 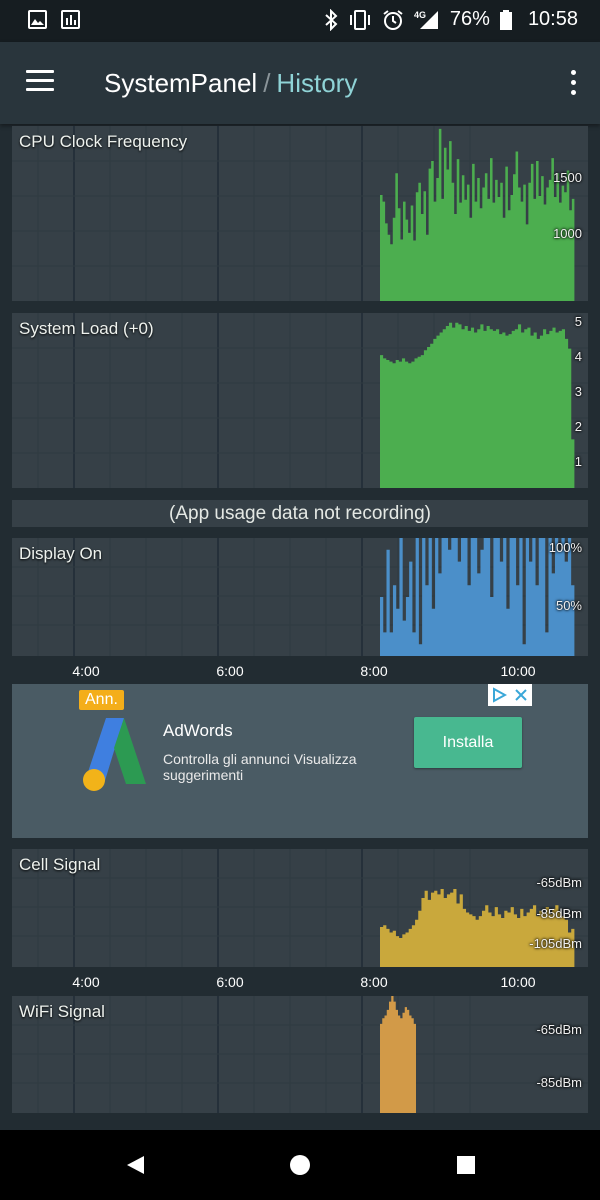 What do you see at coordinates (573, 83) in the screenshot?
I see `overflow-menu-icon` at bounding box center [573, 83].